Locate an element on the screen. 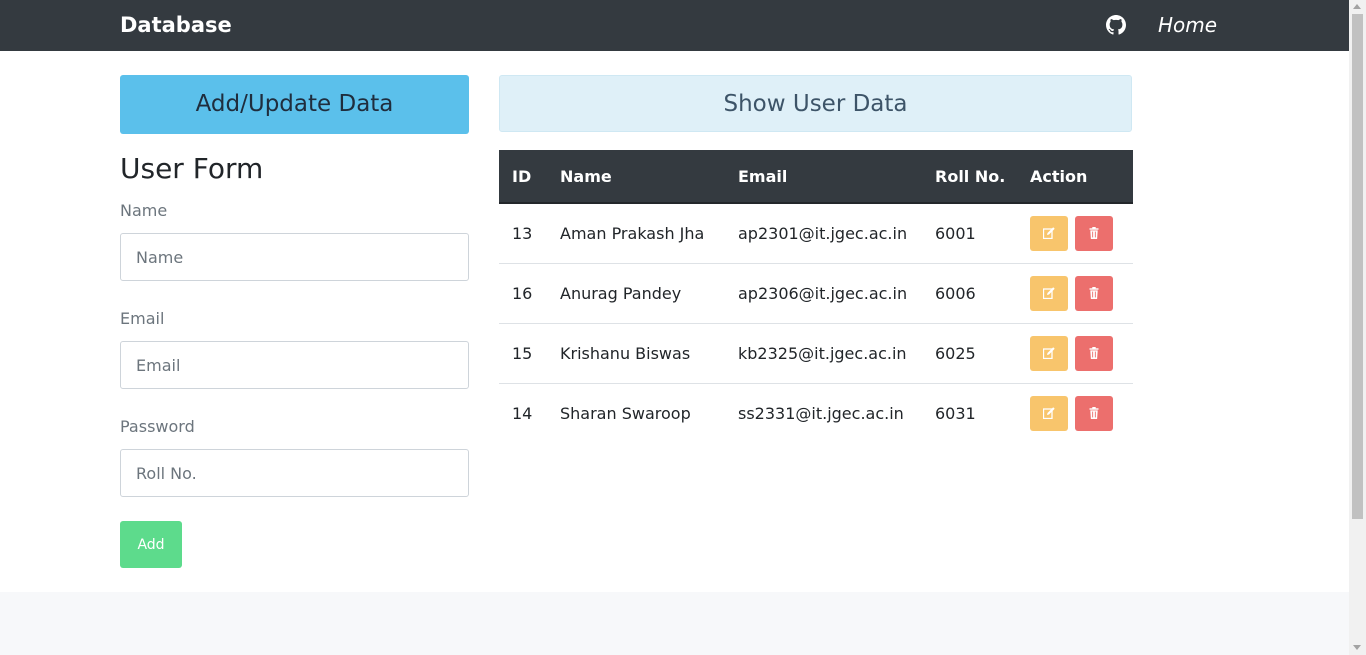 This screenshot has height=655, width=1366. scrollbar-thumb is located at coordinates (1357, 266).